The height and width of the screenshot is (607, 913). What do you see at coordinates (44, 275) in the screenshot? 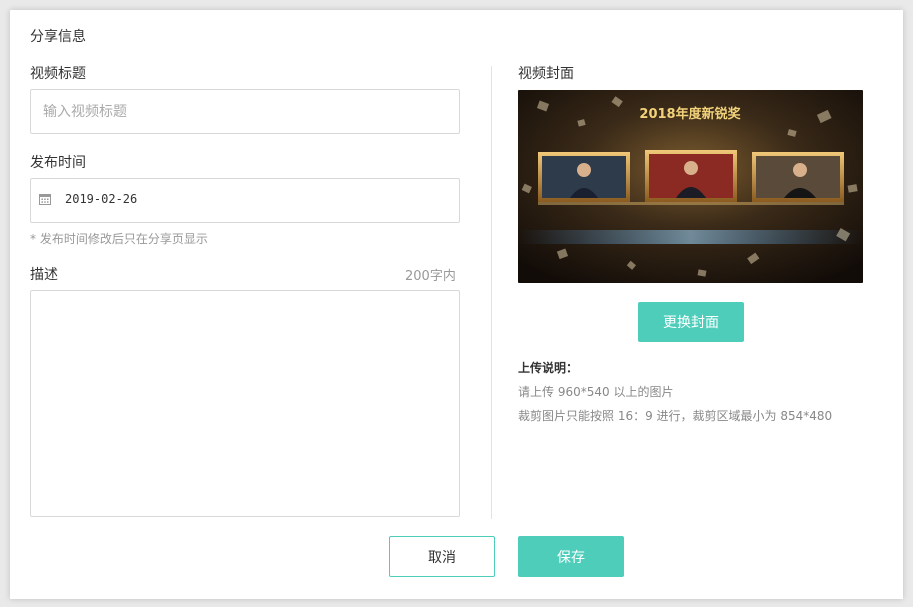
I see `description-label: 描述` at bounding box center [44, 275].